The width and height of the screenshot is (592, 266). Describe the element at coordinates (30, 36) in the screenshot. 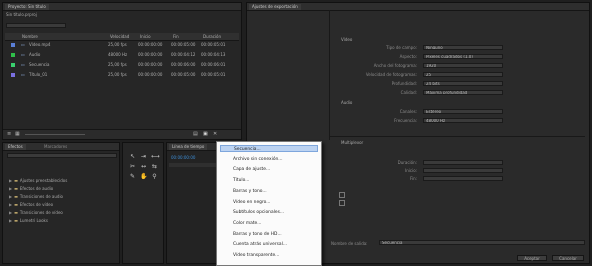

I see `column-name: Nombre` at that location.